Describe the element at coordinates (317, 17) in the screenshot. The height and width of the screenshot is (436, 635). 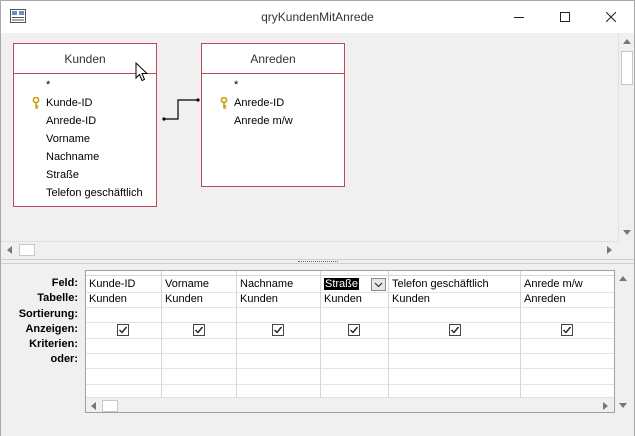
I see `title-bar: qryKundenMitAnrede` at that location.